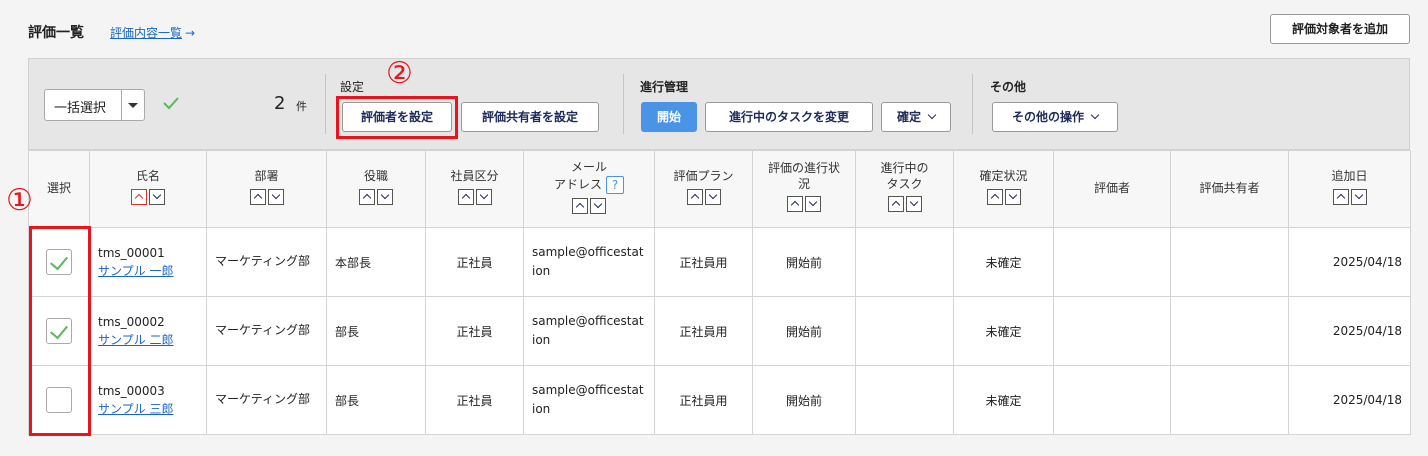 The width and height of the screenshot is (1428, 456). I want to click on bulk-select-label: 一括選択, so click(80, 108).